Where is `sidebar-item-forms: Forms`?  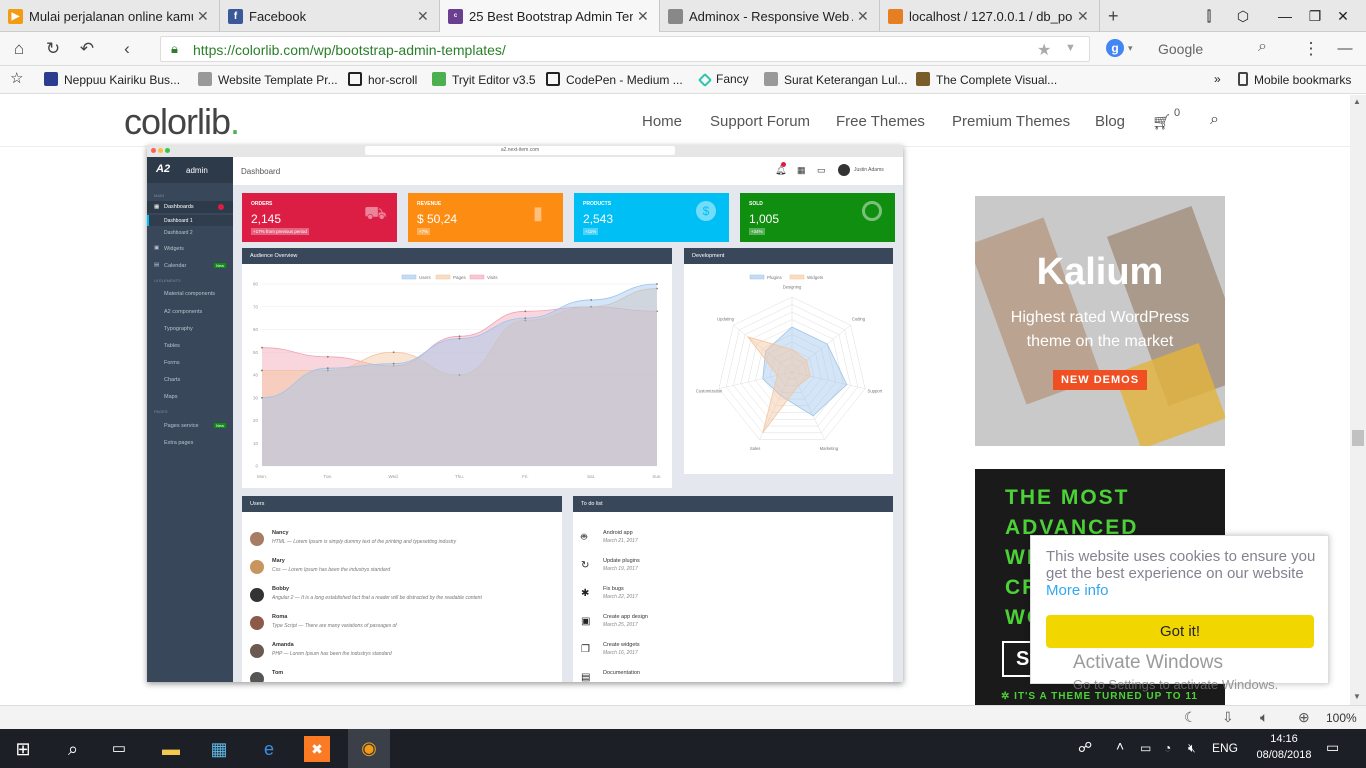
sidebar-item-forms: Forms is located at coordinates (172, 363).